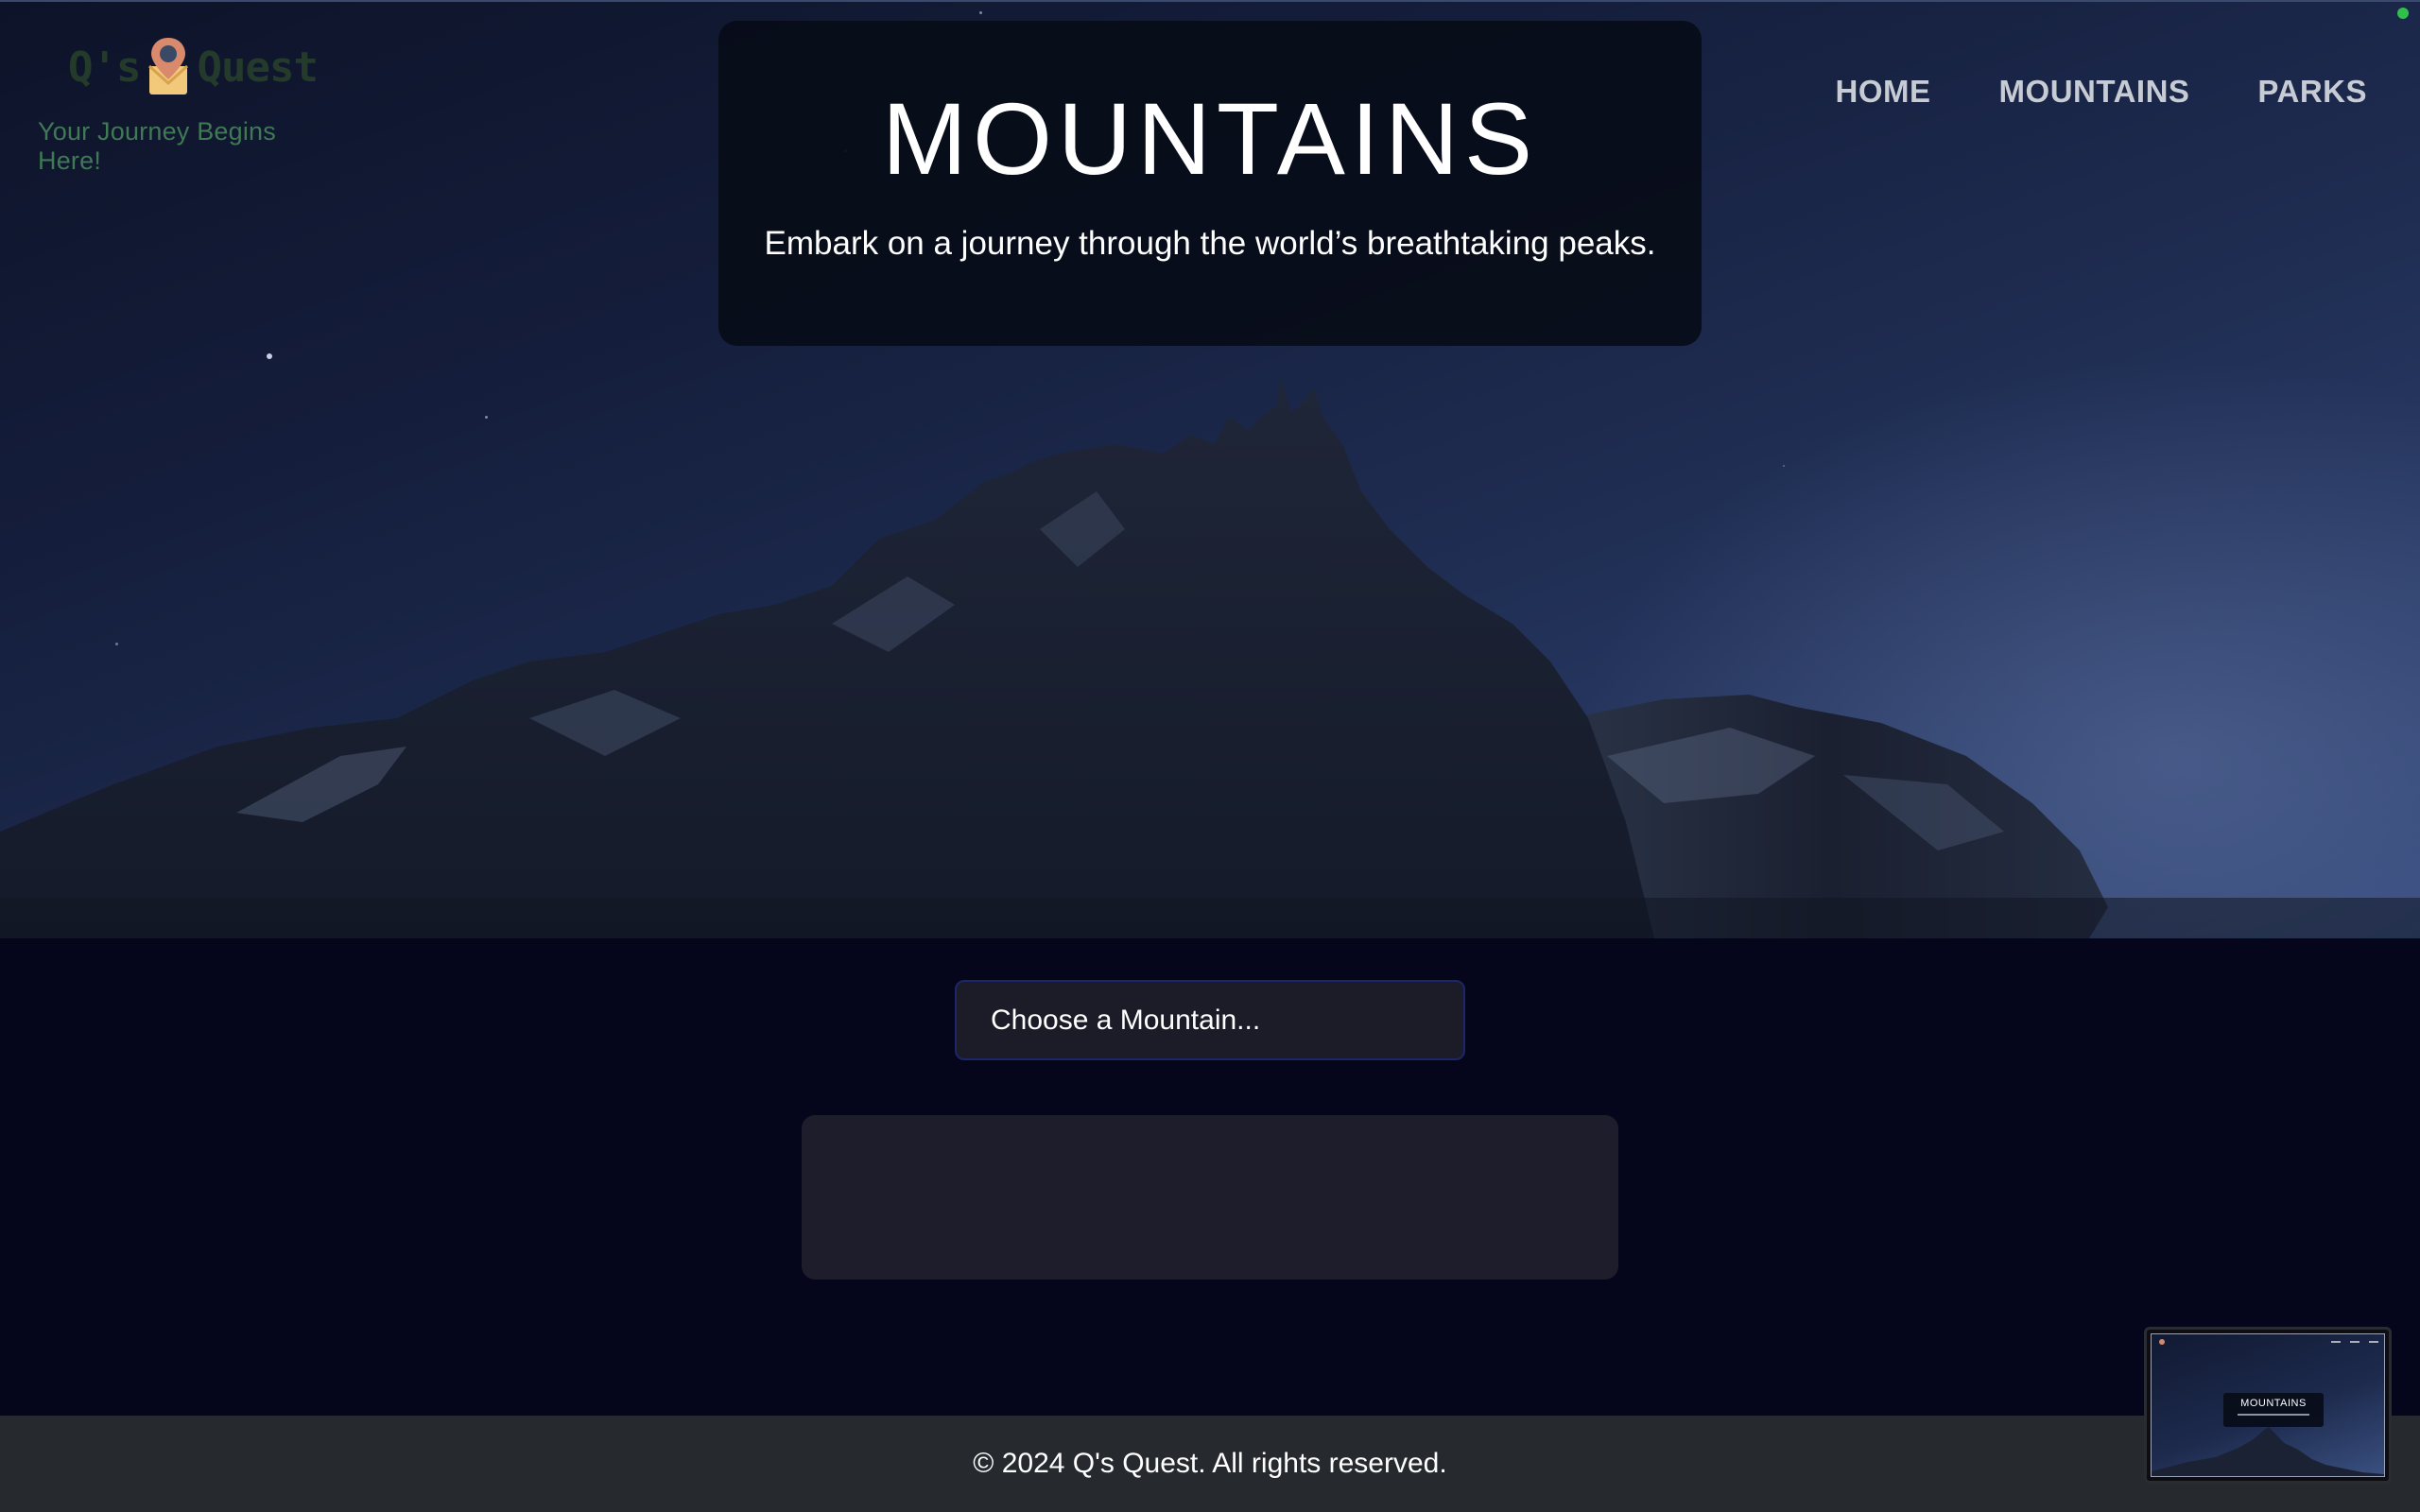 The width and height of the screenshot is (2420, 1512). I want to click on page-title: MOUNTAINS, so click(1210, 138).